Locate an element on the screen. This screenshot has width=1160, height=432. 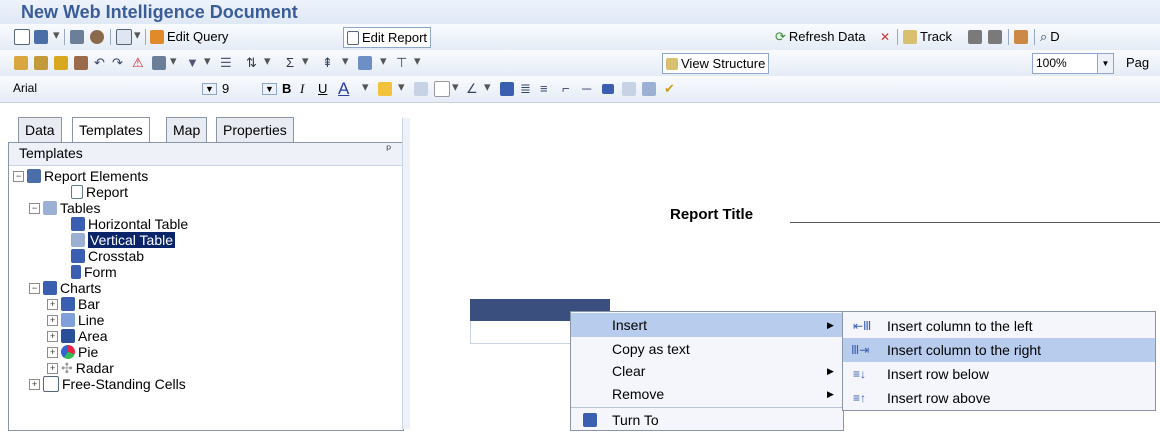
menu-item-turn-to: Turn To is located at coordinates (707, 420).